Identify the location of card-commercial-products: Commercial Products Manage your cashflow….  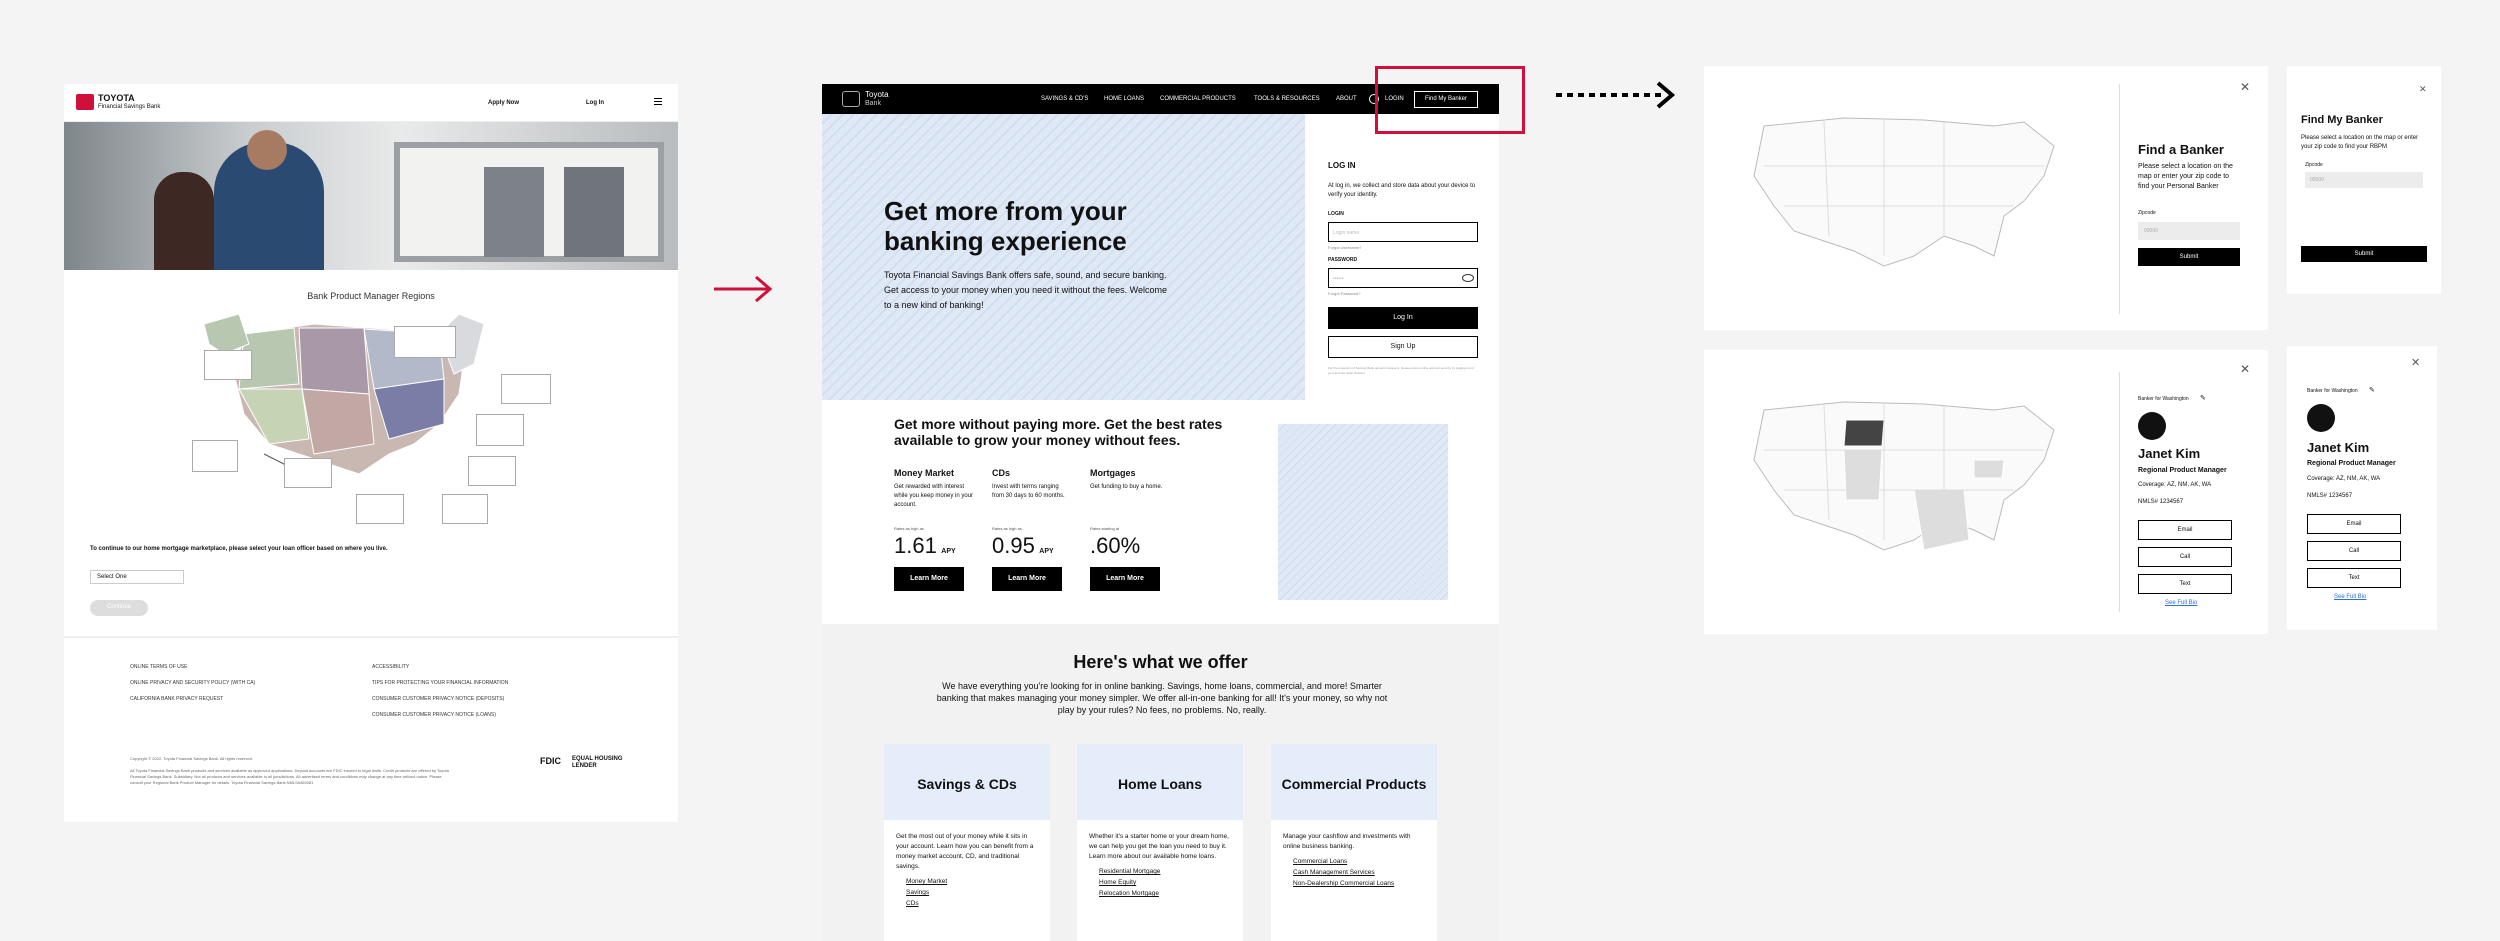
(1354, 842).